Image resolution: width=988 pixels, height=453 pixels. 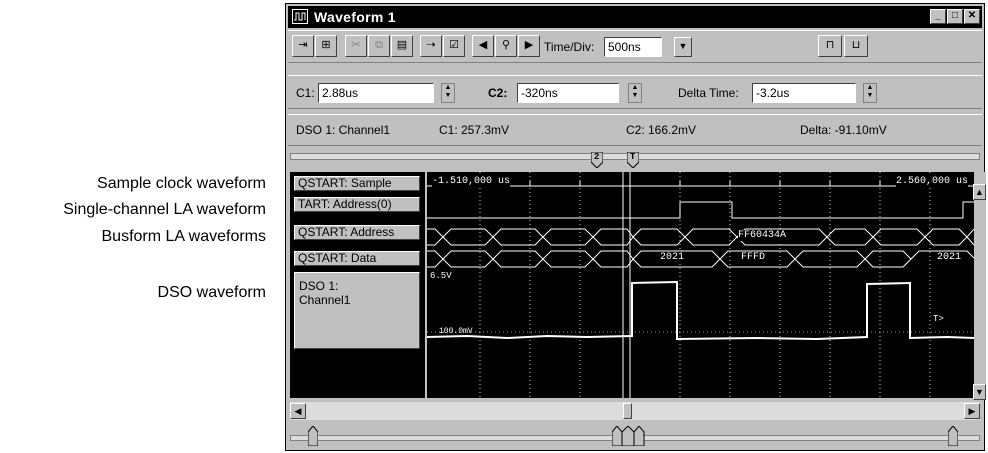 What do you see at coordinates (635, 411) in the screenshot?
I see `horizontal-scrollbar: ◀ ▶` at bounding box center [635, 411].